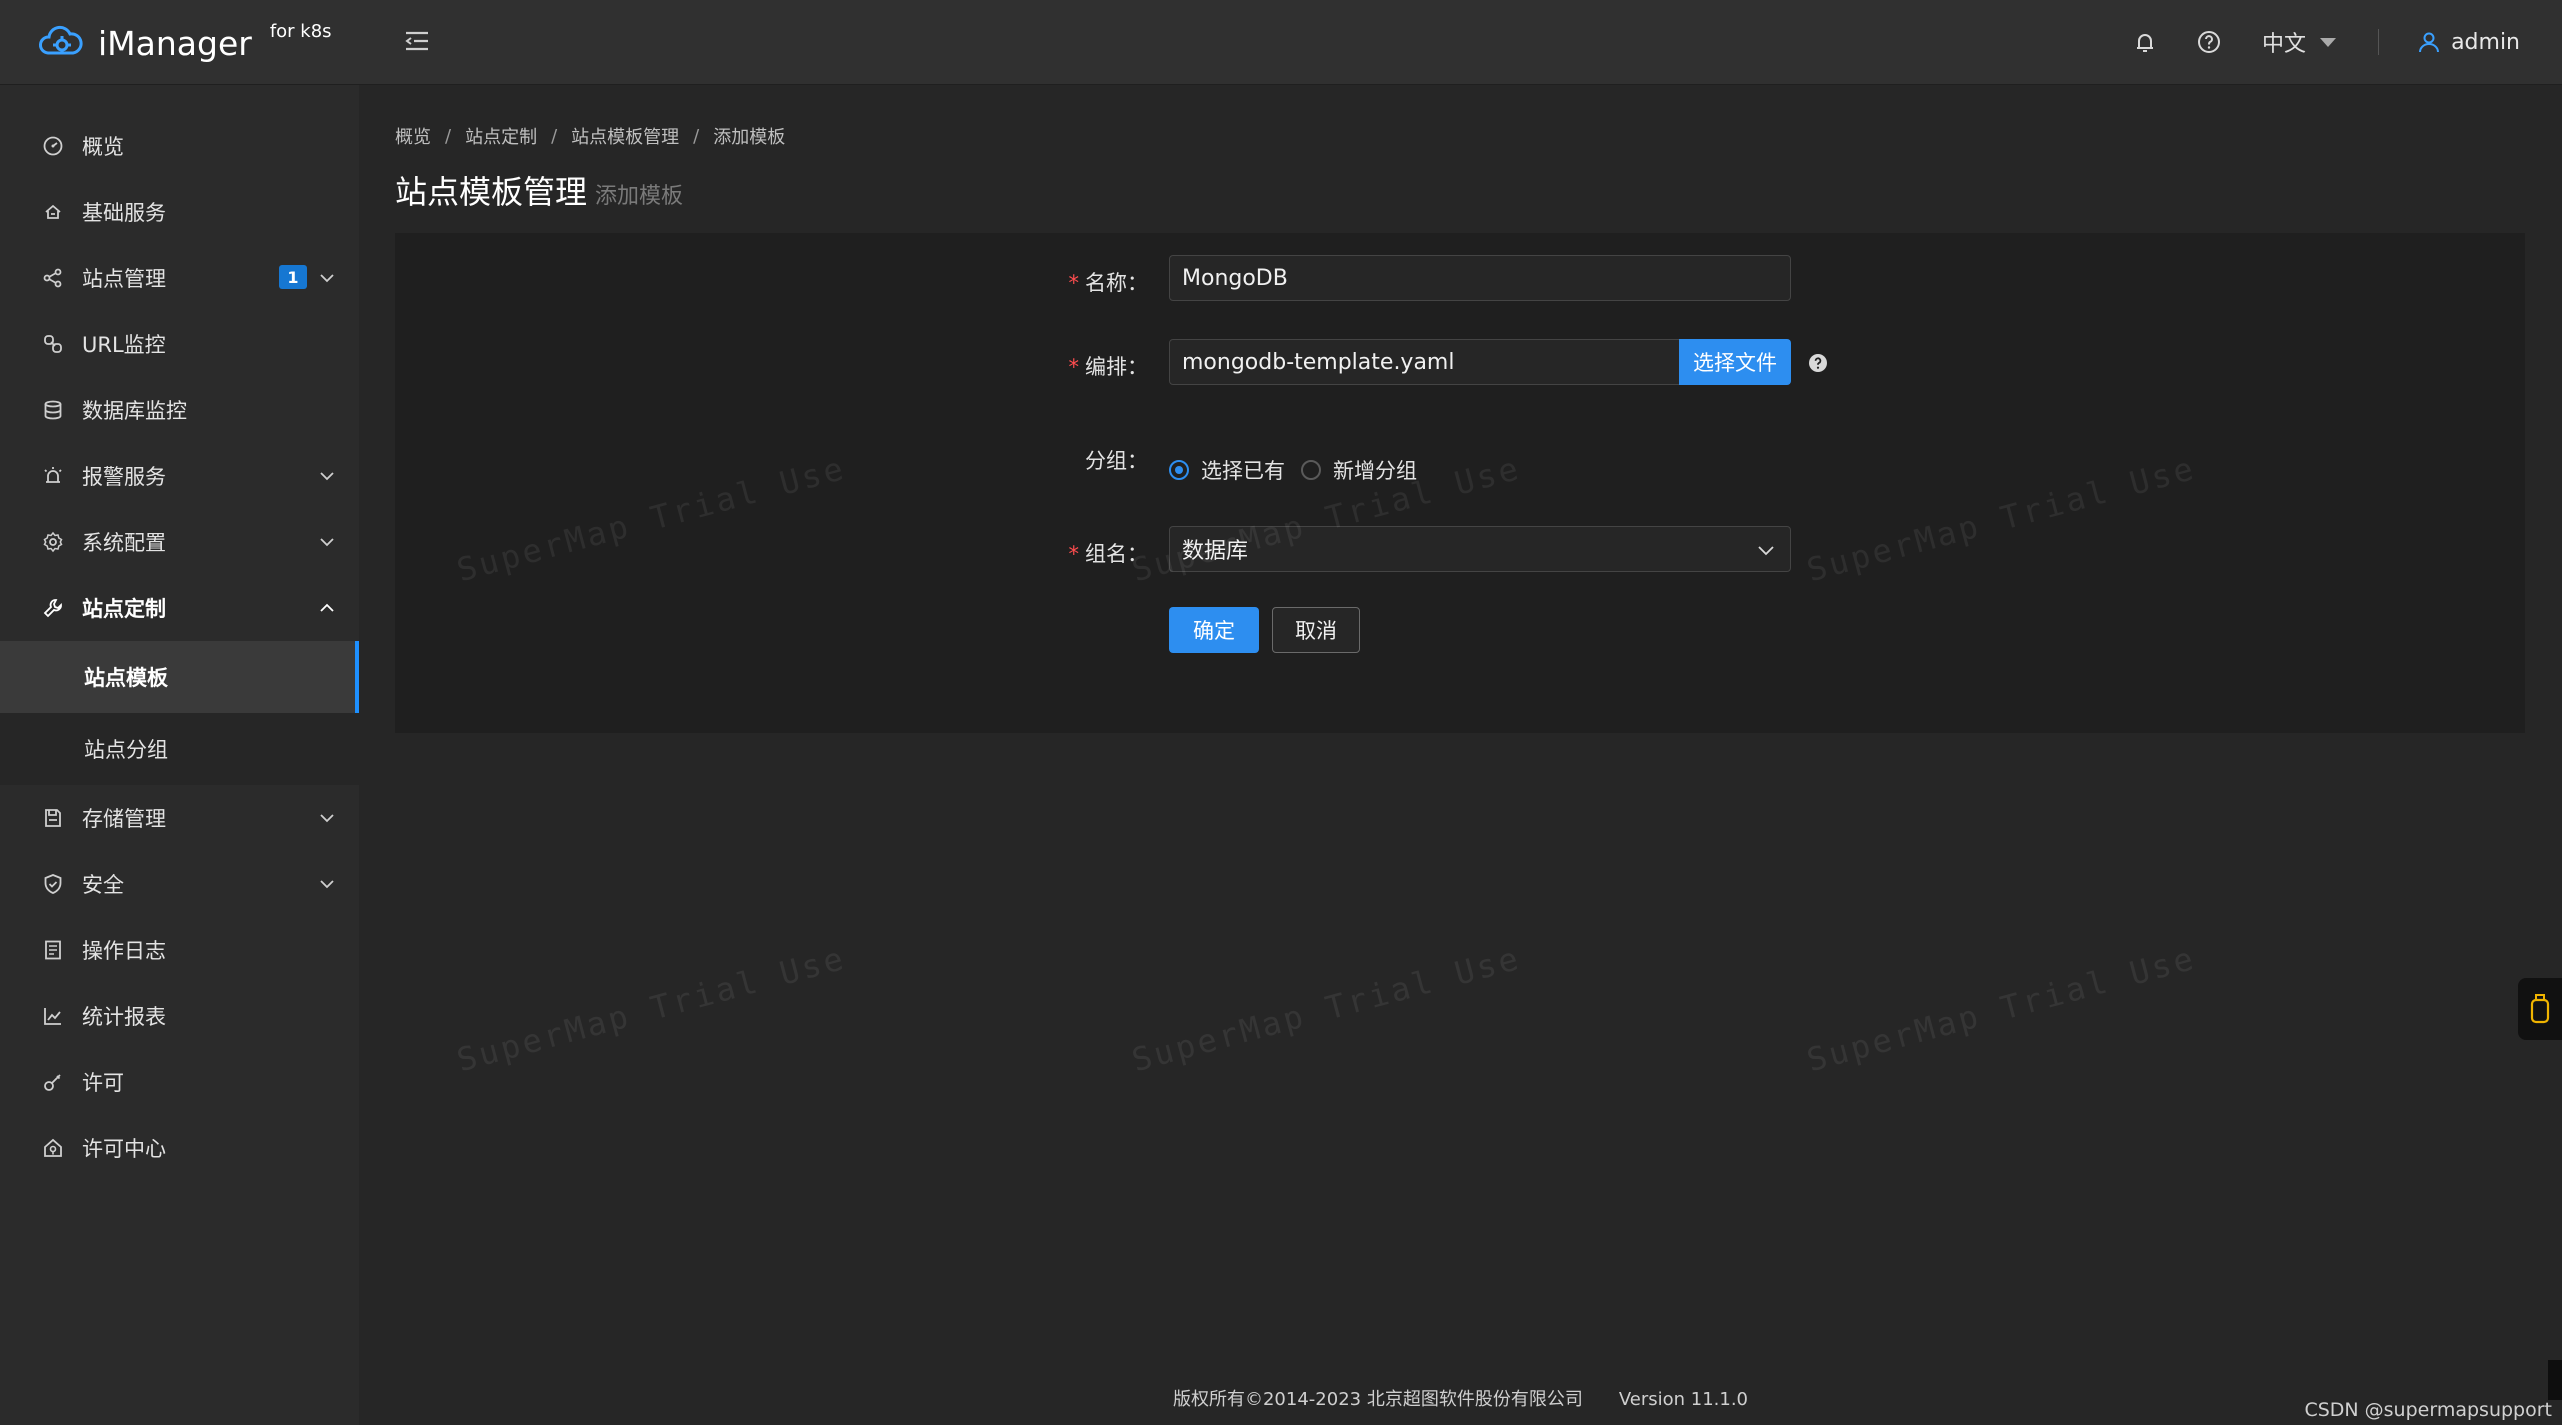  Describe the element at coordinates (179, 884) in the screenshot. I see `sidebar-item-security: 安全` at that location.